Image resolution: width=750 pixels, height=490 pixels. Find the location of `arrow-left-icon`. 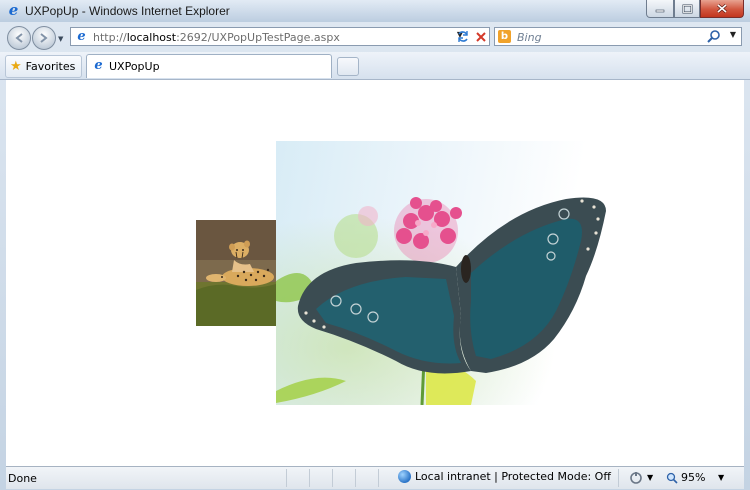

arrow-left-icon is located at coordinates (19, 38).